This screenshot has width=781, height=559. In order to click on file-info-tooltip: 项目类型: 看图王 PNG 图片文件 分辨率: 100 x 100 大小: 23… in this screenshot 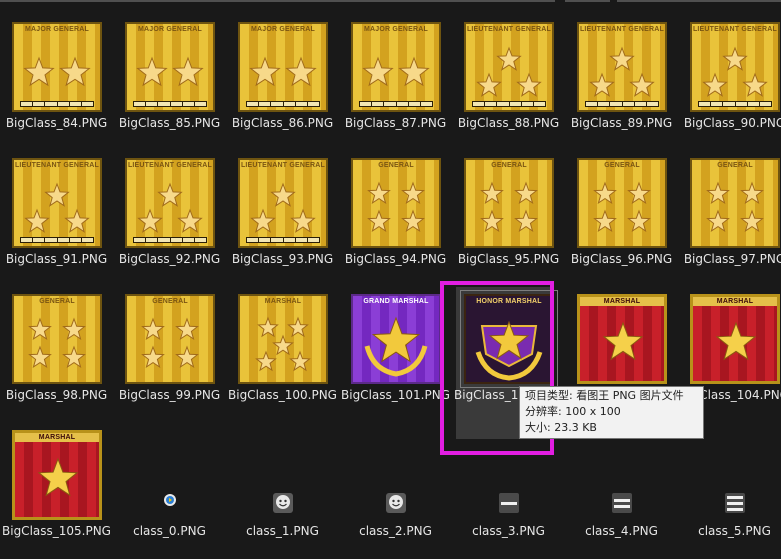, I will do `click(611, 412)`.